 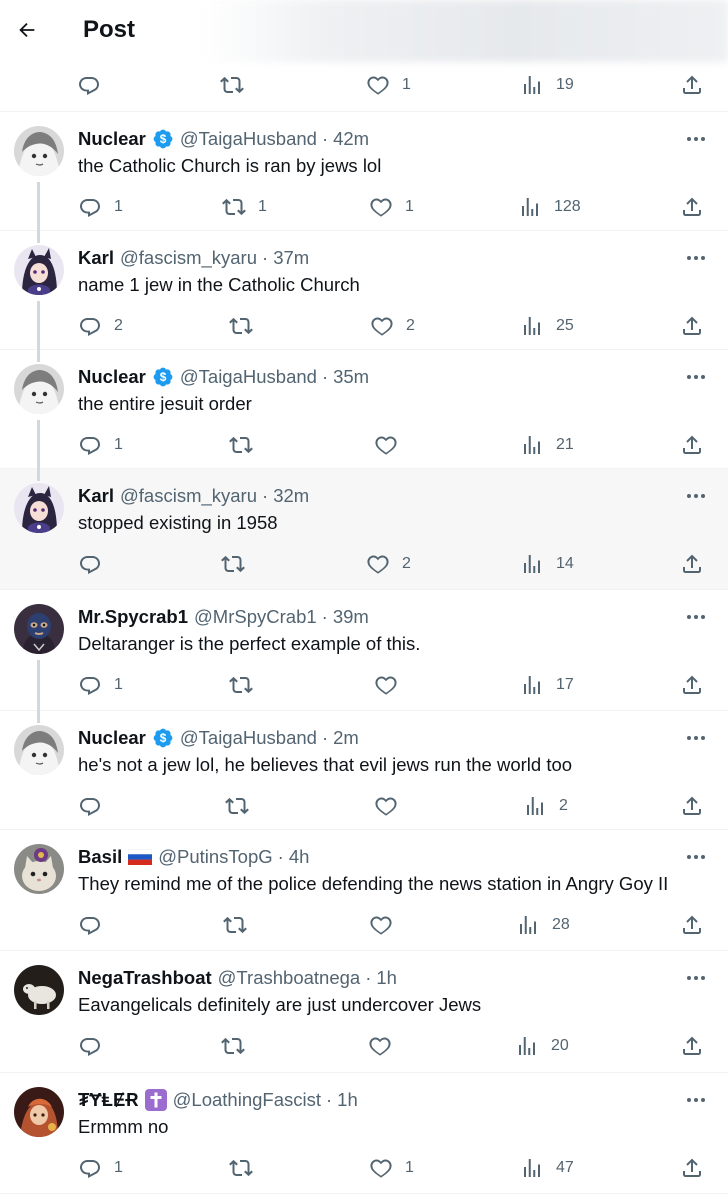 What do you see at coordinates (351, 617) in the screenshot?
I see `timestamp: 39m` at bounding box center [351, 617].